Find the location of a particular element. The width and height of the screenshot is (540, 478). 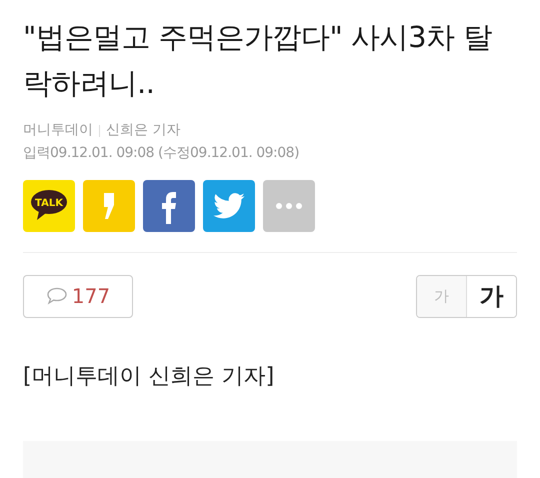

more-button is located at coordinates (289, 206).